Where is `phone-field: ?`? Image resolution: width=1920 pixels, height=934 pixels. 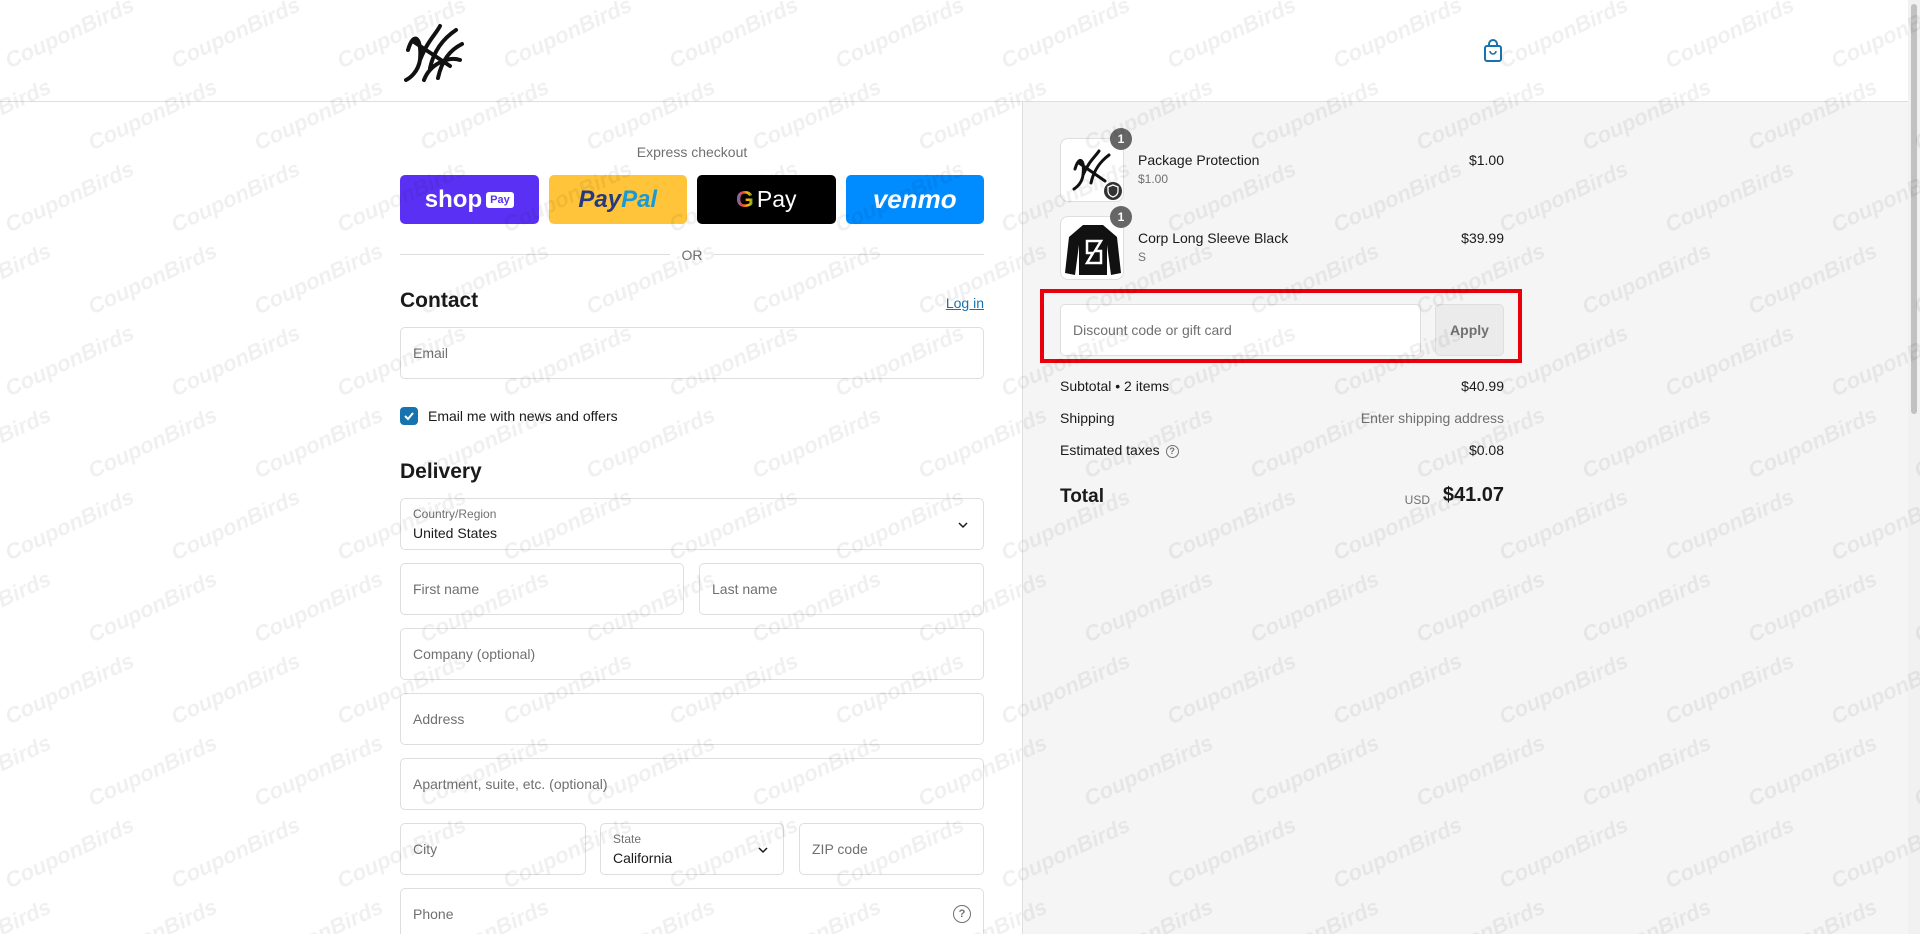
phone-field: ? is located at coordinates (692, 911).